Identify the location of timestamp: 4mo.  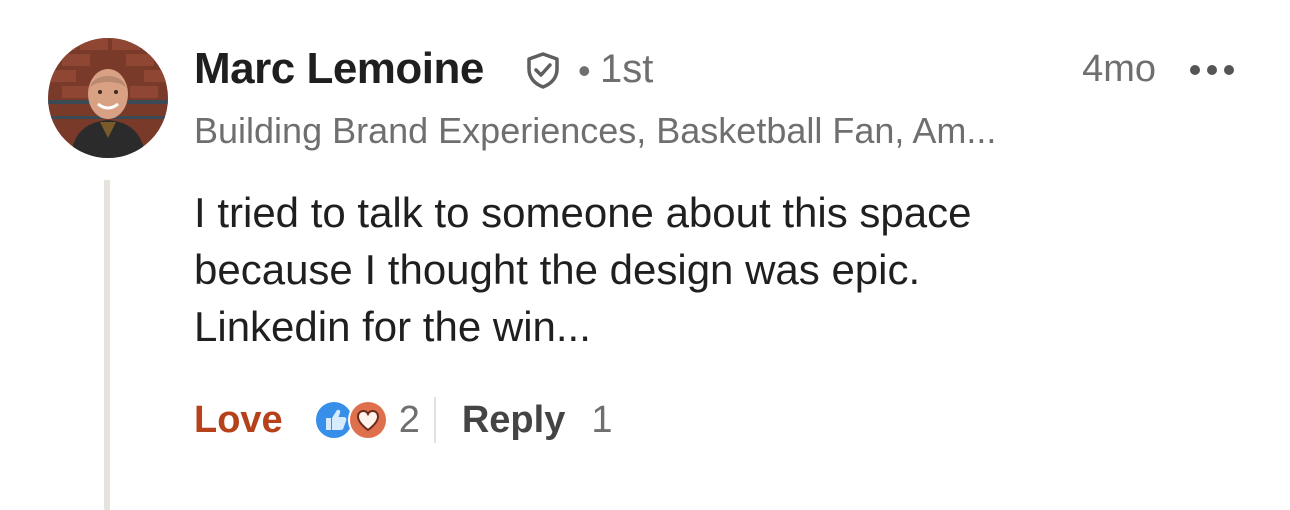
(1119, 69).